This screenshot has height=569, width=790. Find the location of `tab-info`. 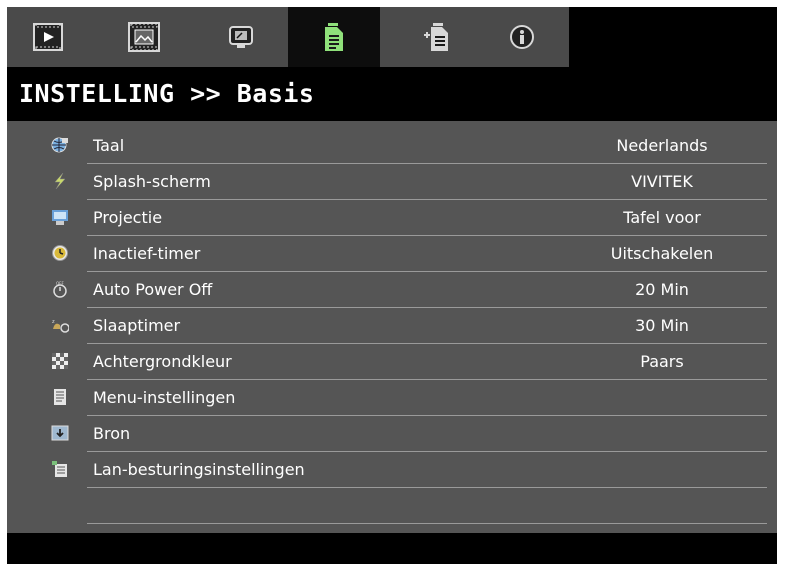

tab-info is located at coordinates (522, 37).